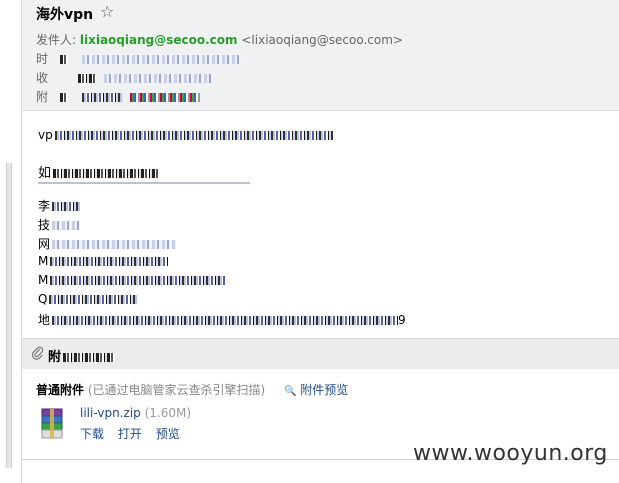 The width and height of the screenshot is (619, 483). What do you see at coordinates (37, 355) in the screenshot?
I see `paperclip-icon` at bounding box center [37, 355].